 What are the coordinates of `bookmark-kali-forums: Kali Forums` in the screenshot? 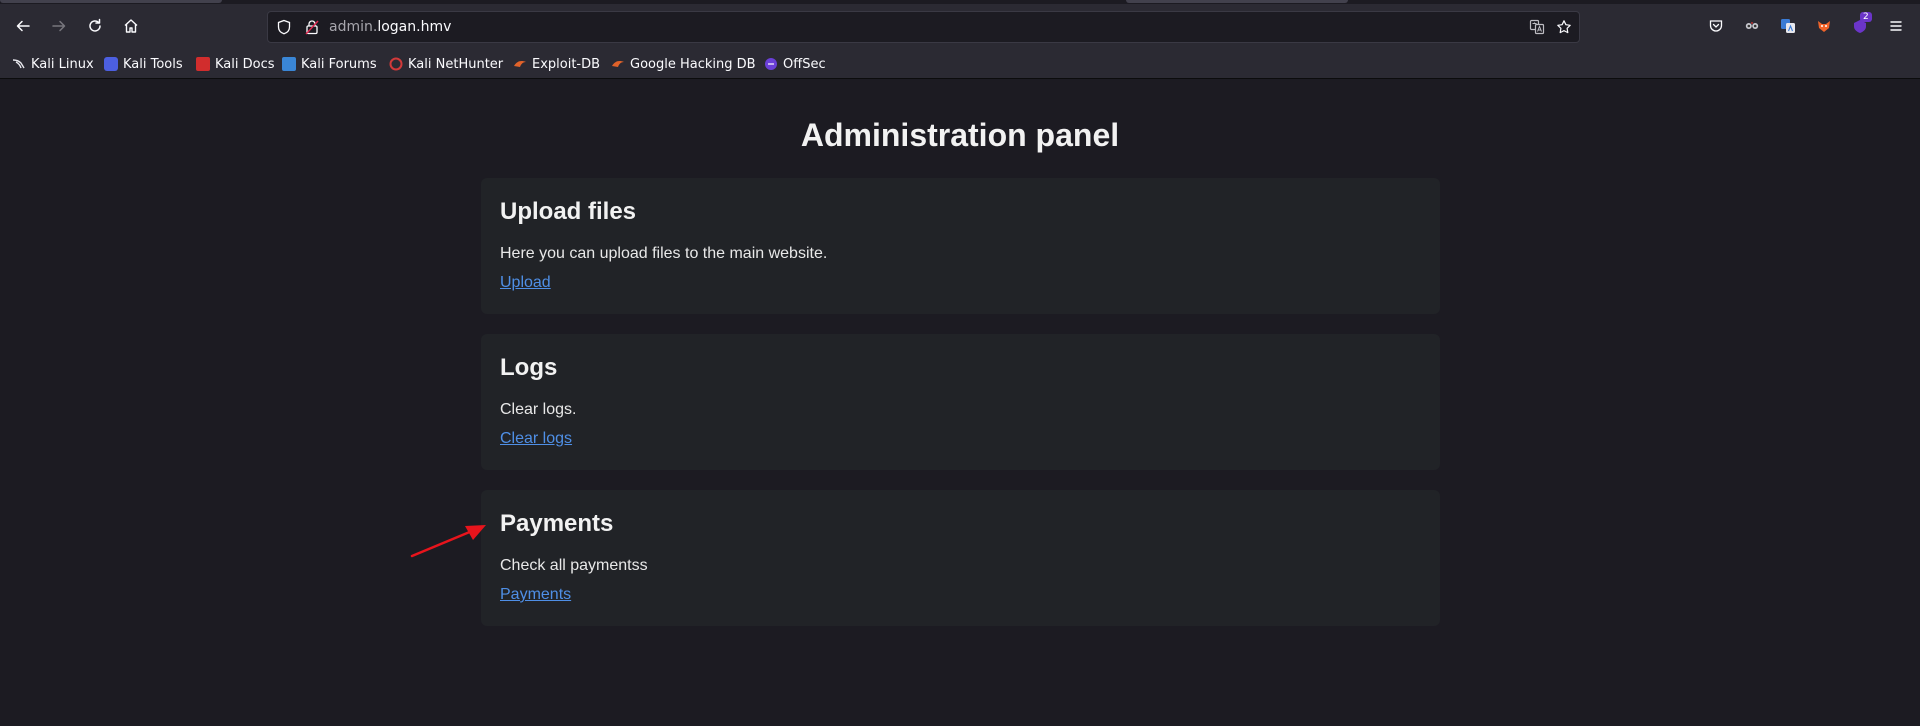 It's located at (329, 64).